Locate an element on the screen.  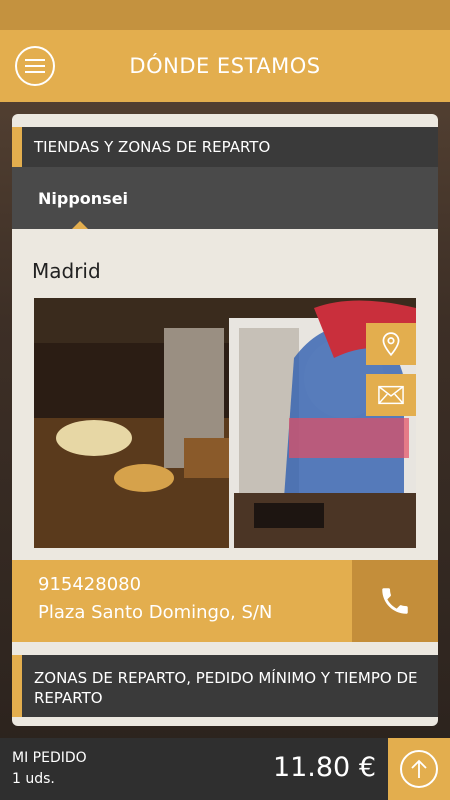
arrow-up-icon is located at coordinates (419, 768).